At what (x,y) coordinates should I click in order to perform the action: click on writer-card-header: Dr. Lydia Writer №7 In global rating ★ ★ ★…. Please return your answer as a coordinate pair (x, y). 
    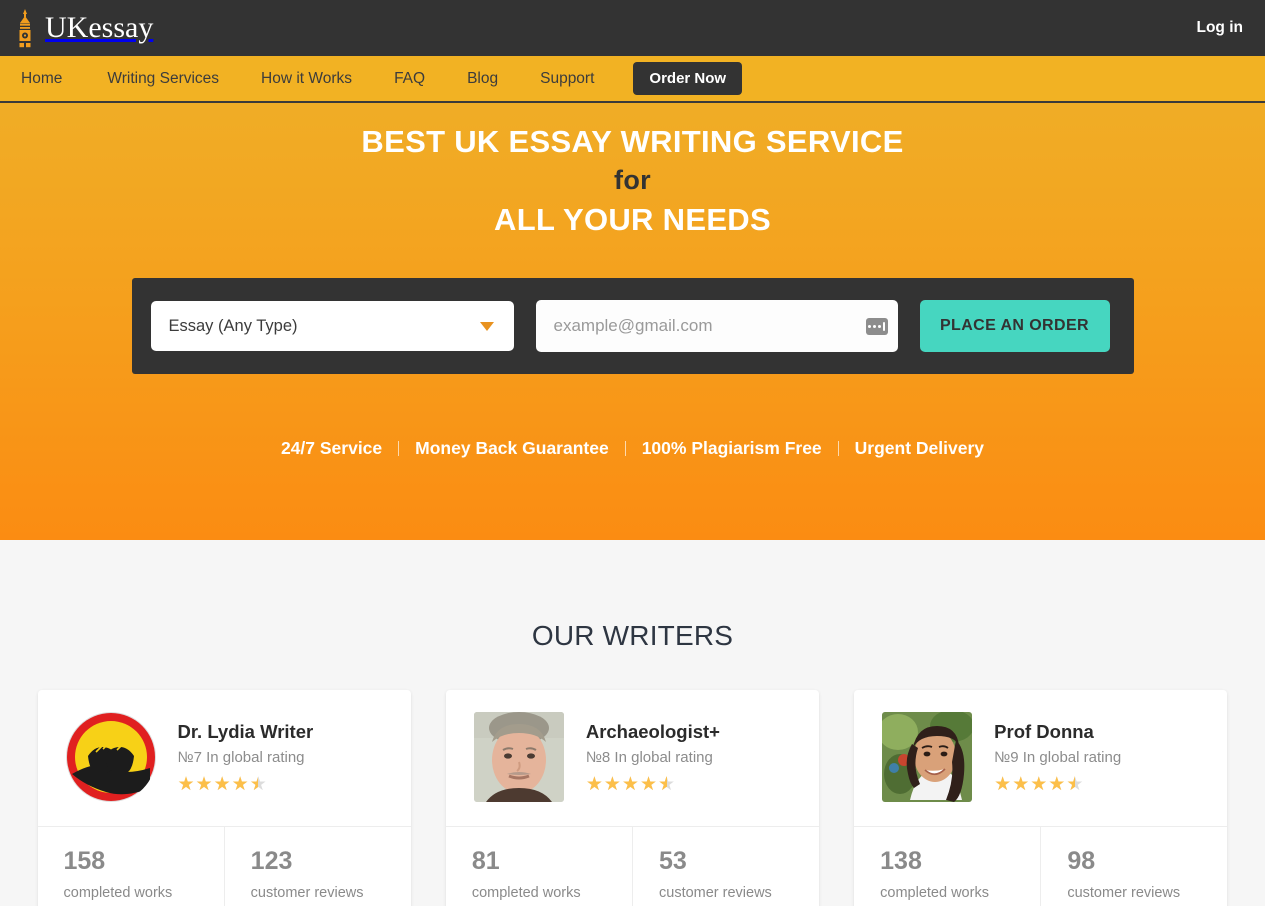
    Looking at the image, I should click on (224, 758).